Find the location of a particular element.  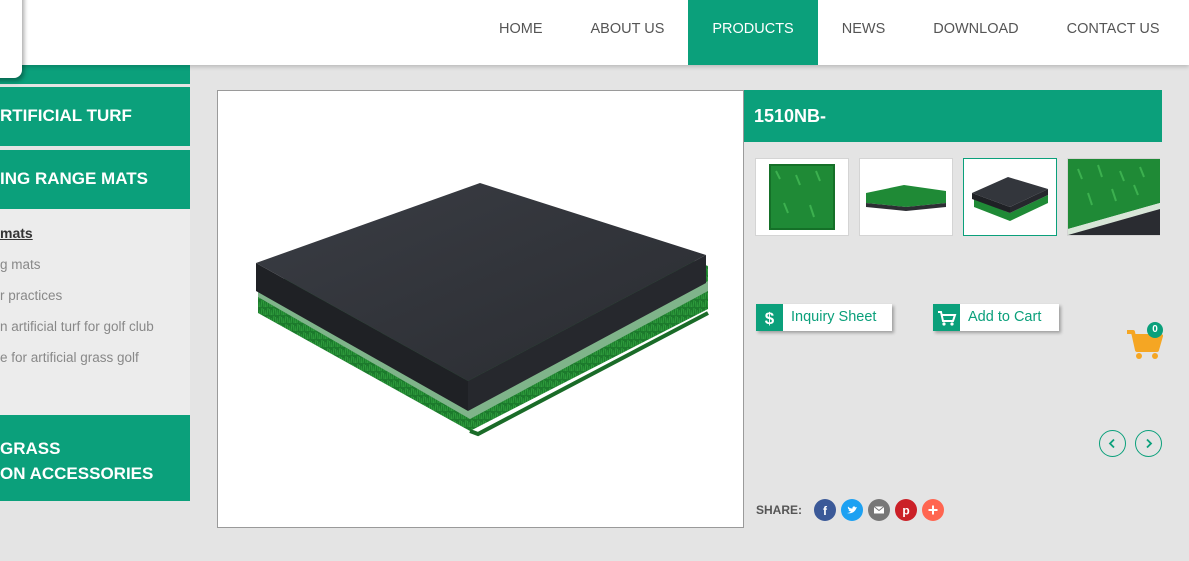

logo-tab is located at coordinates (11, 39).